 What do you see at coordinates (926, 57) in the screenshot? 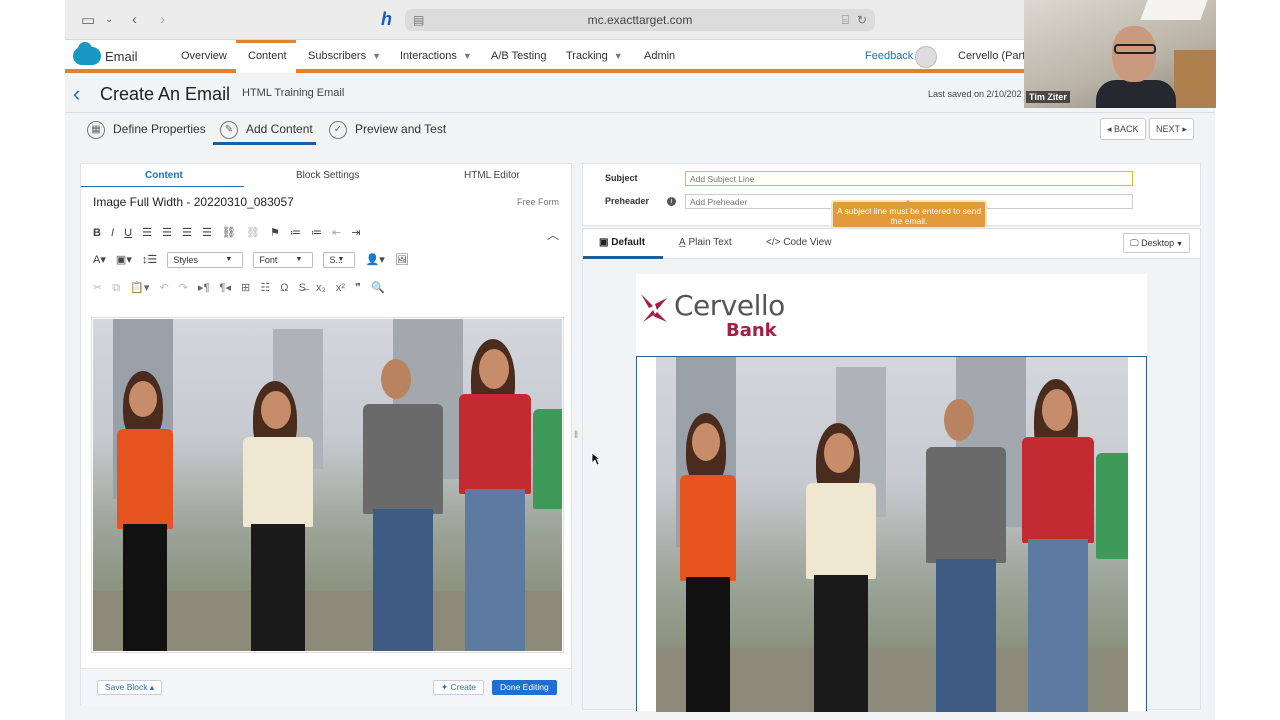
I see `avatar` at bounding box center [926, 57].